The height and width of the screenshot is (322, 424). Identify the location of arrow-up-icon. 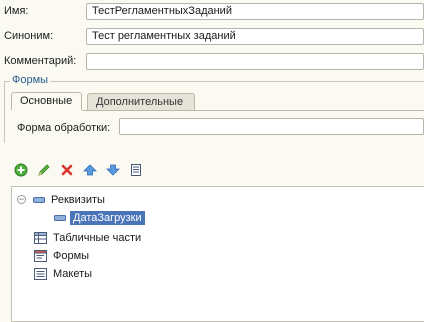
(90, 170).